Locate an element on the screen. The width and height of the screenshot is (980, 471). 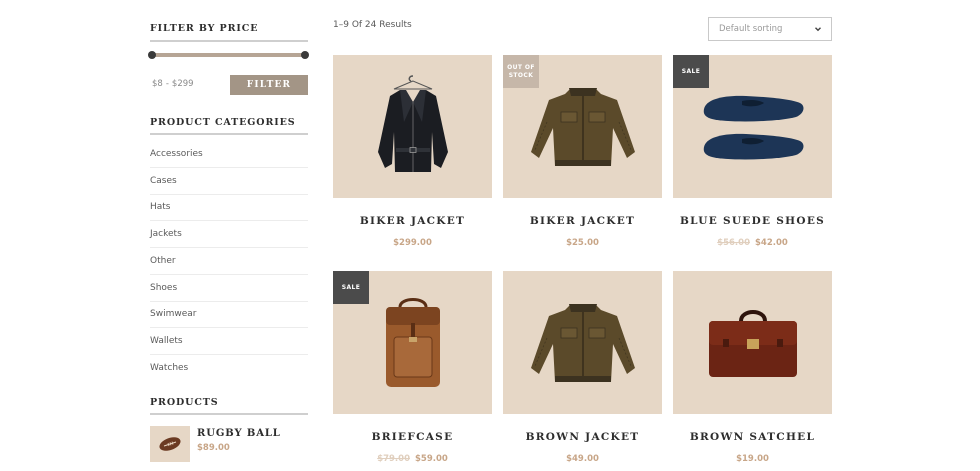
product-card: SALE BRIEFCASE $79.00 $59.00 is located at coordinates (412, 371).